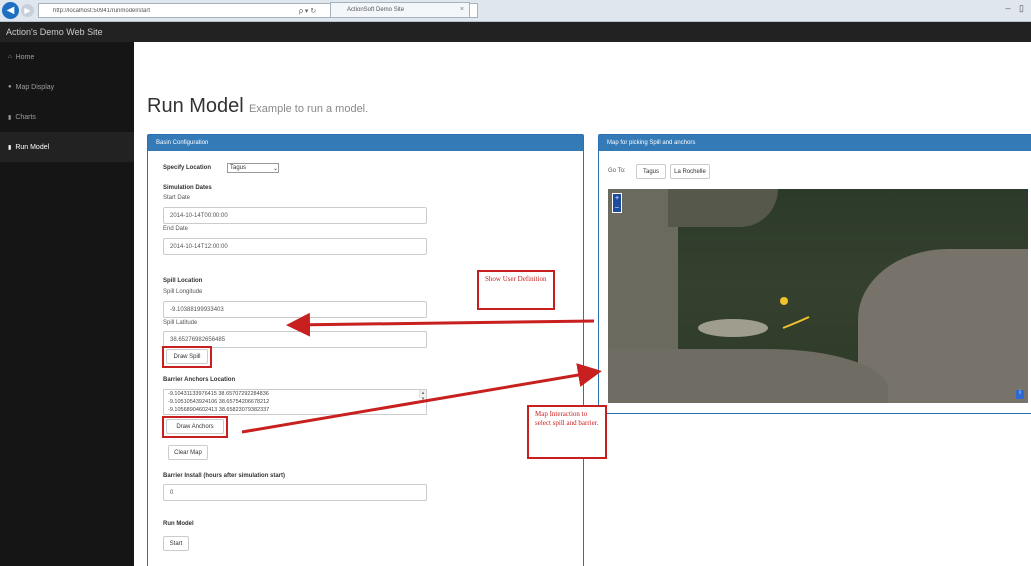  What do you see at coordinates (440, 324) in the screenshot?
I see `show-definition-arrow` at bounding box center [440, 324].